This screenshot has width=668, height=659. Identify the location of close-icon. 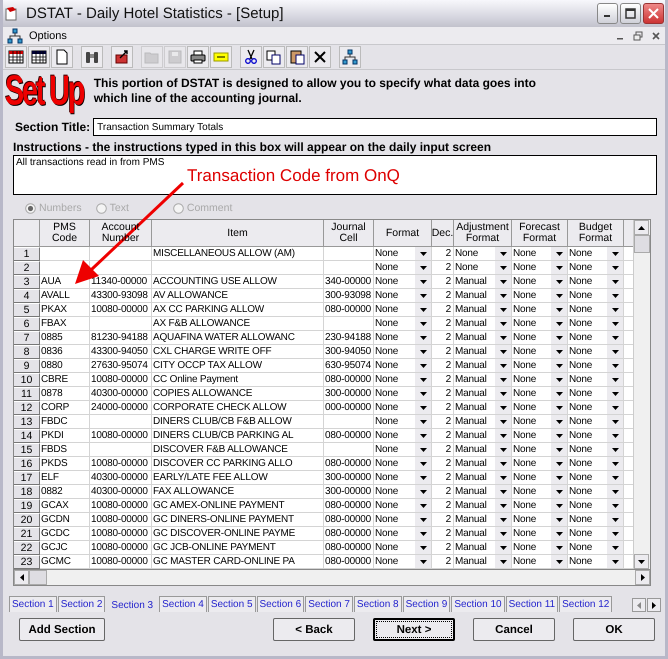
(656, 35).